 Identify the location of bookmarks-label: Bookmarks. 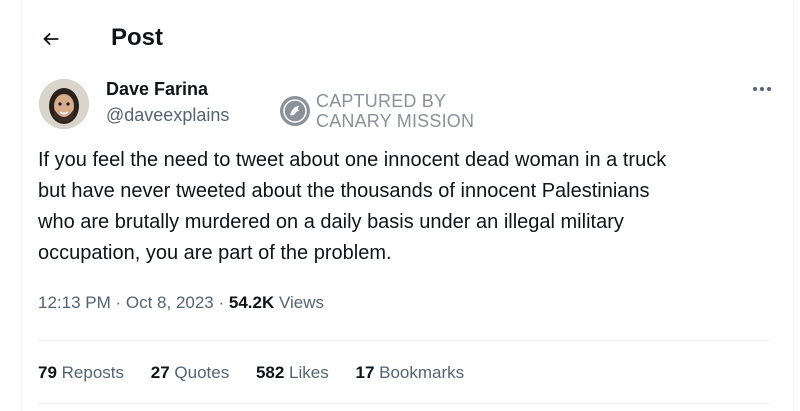
(419, 372).